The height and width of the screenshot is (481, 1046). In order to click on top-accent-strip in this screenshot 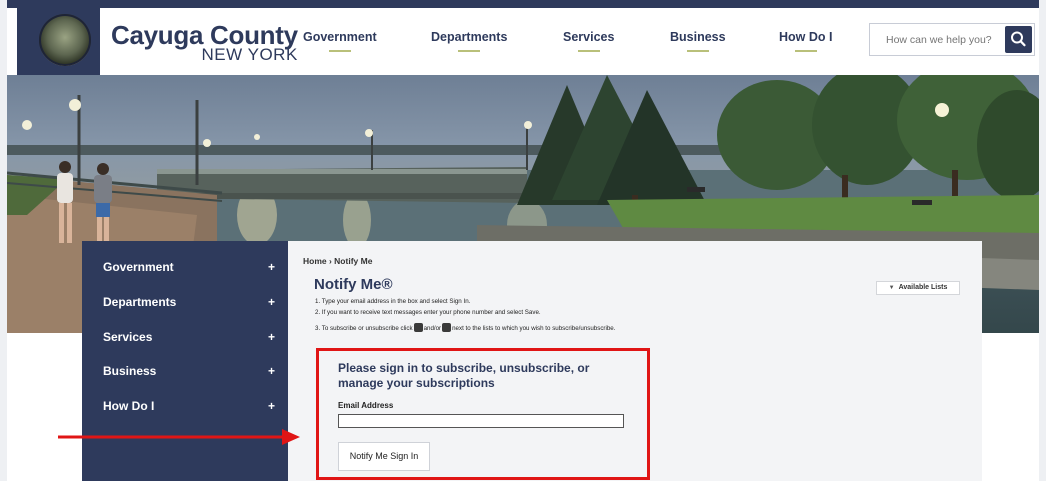, I will do `click(523, 4)`.